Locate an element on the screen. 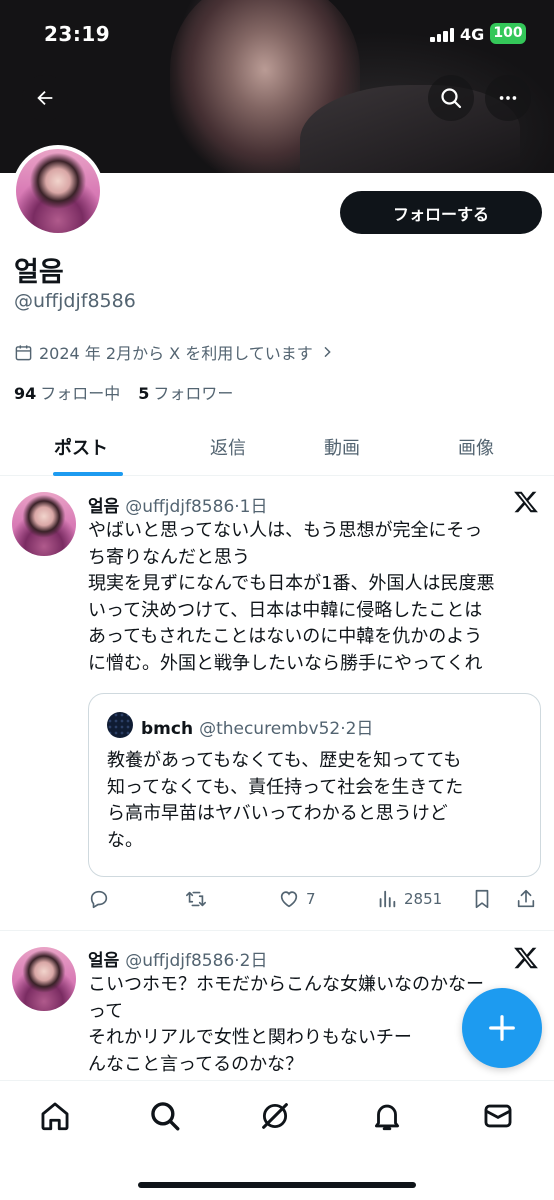 This screenshot has height=1200, width=554. joined-date: 2024 年 2月から X を利用しています is located at coordinates (174, 352).